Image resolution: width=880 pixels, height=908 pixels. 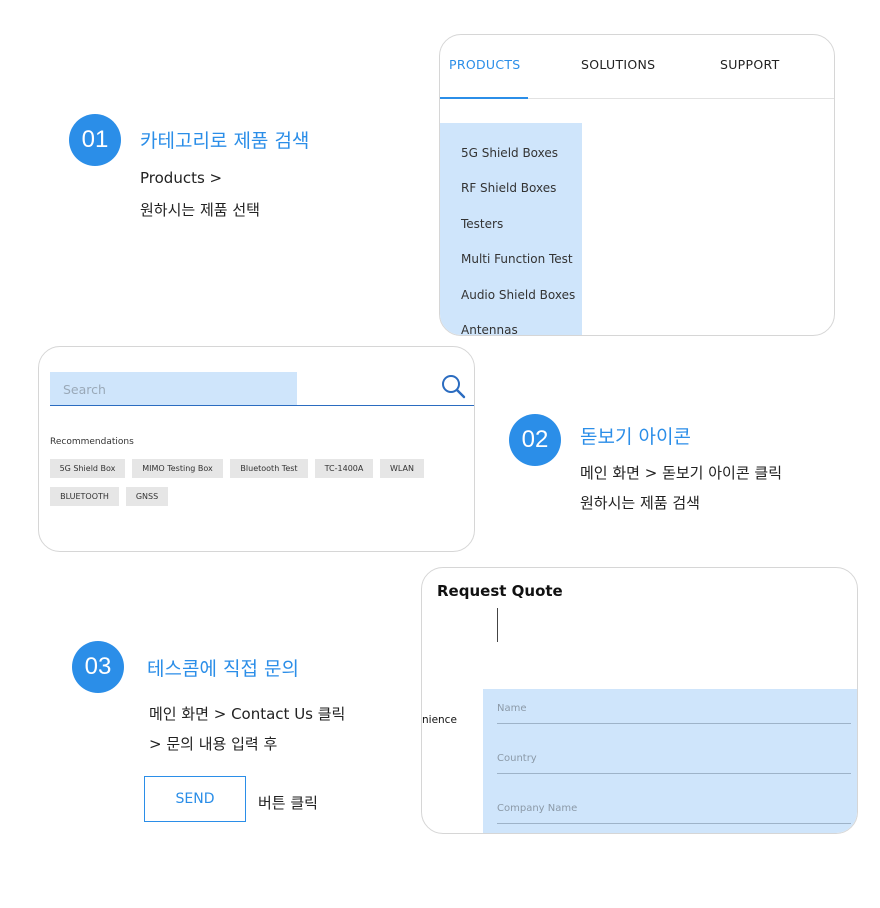 What do you see at coordinates (537, 808) in the screenshot?
I see `company-name-placeholder: Company Name` at bounding box center [537, 808].